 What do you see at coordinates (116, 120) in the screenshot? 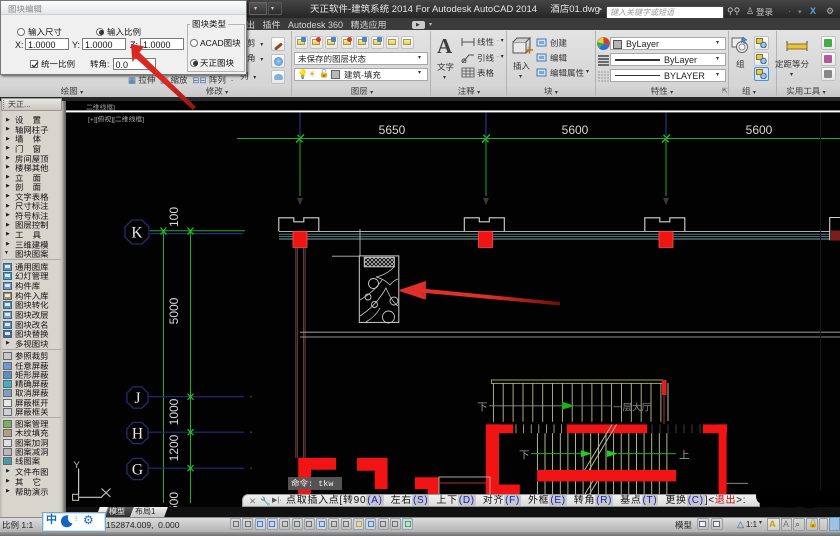
I see `svg-text: [+][俯视][二维线框]` at bounding box center [116, 120].